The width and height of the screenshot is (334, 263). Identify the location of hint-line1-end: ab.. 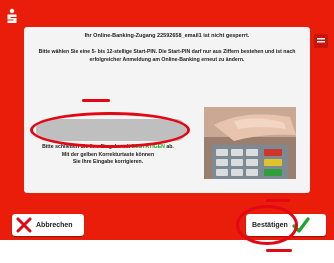
(170, 147).